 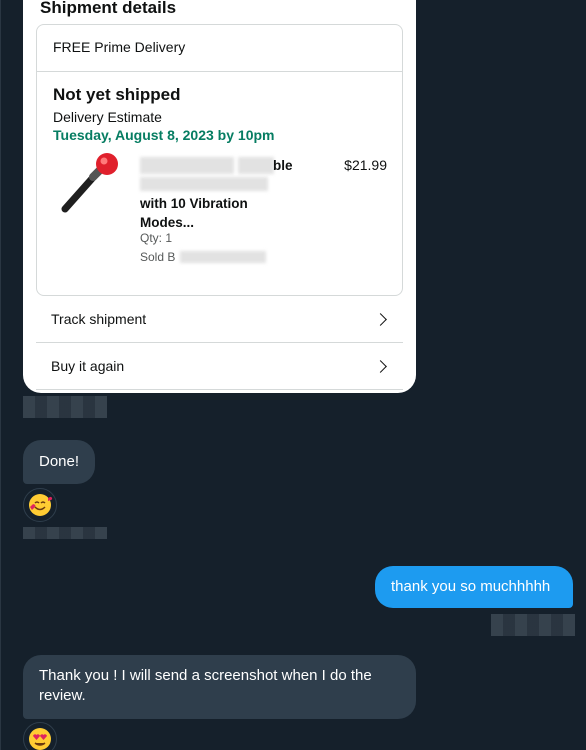 I want to click on reaction-heart-eyes, so click(x=40, y=736).